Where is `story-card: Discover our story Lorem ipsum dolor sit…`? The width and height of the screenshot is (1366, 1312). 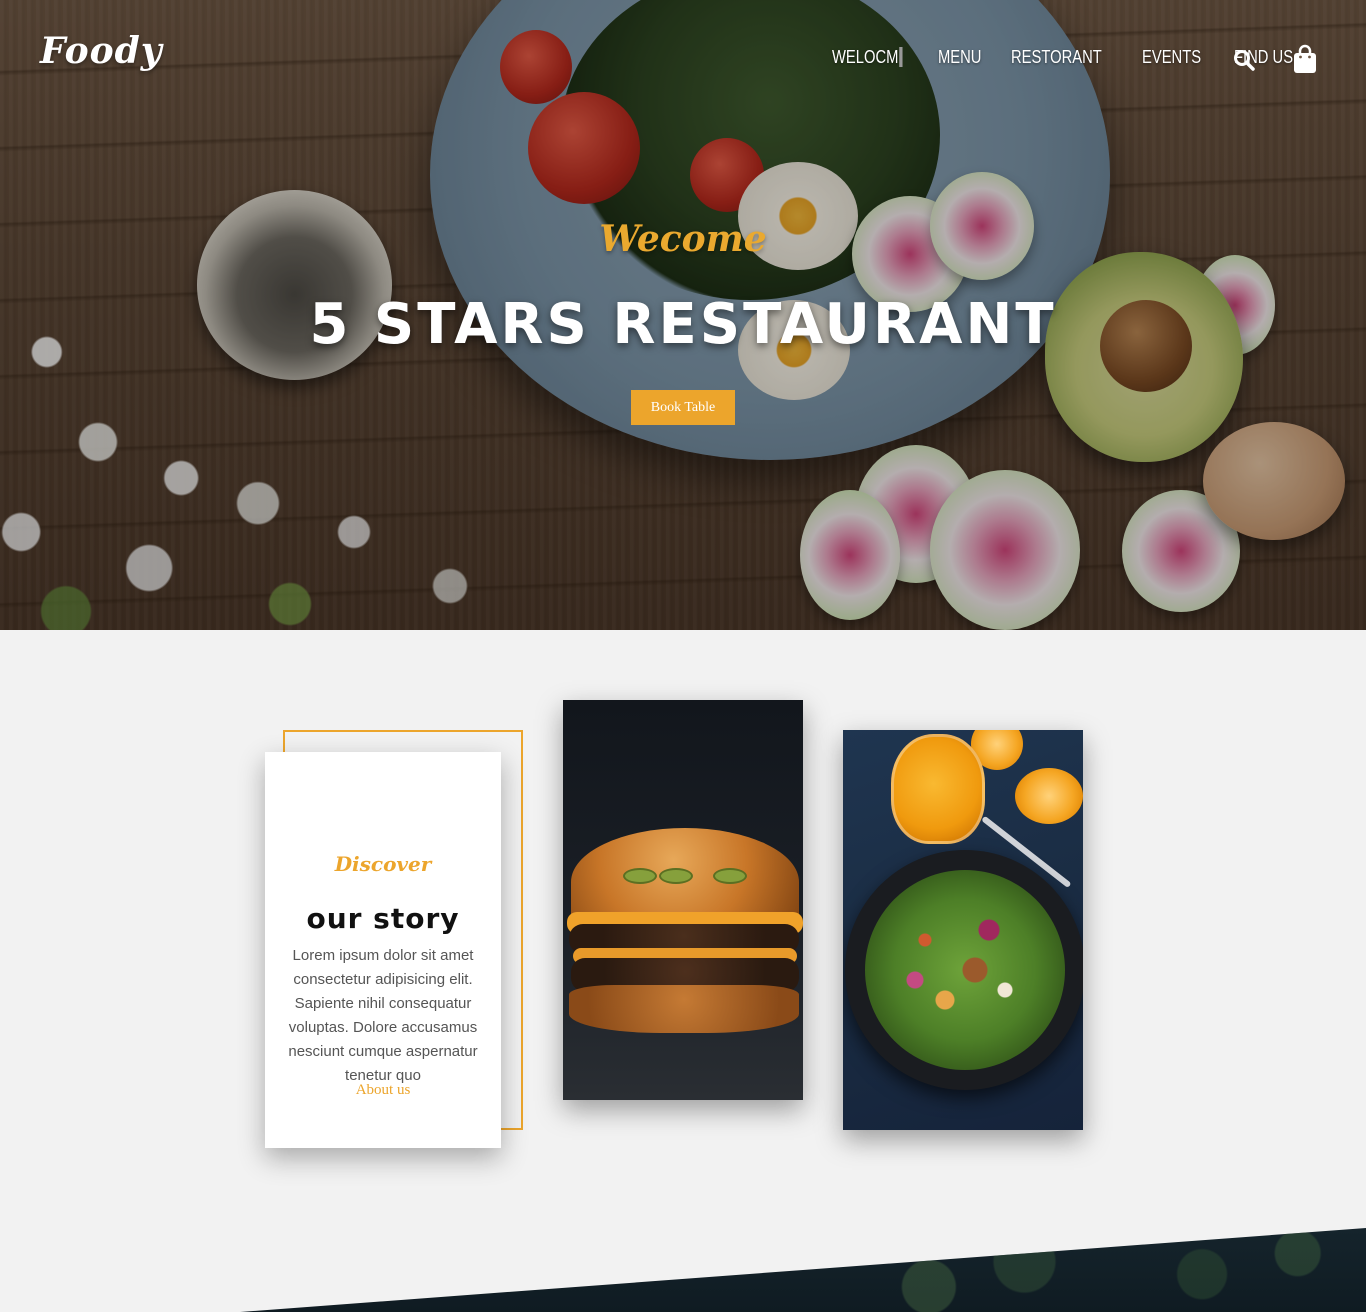
story-card: Discover our story Lorem ipsum dolor sit… is located at coordinates (383, 950).